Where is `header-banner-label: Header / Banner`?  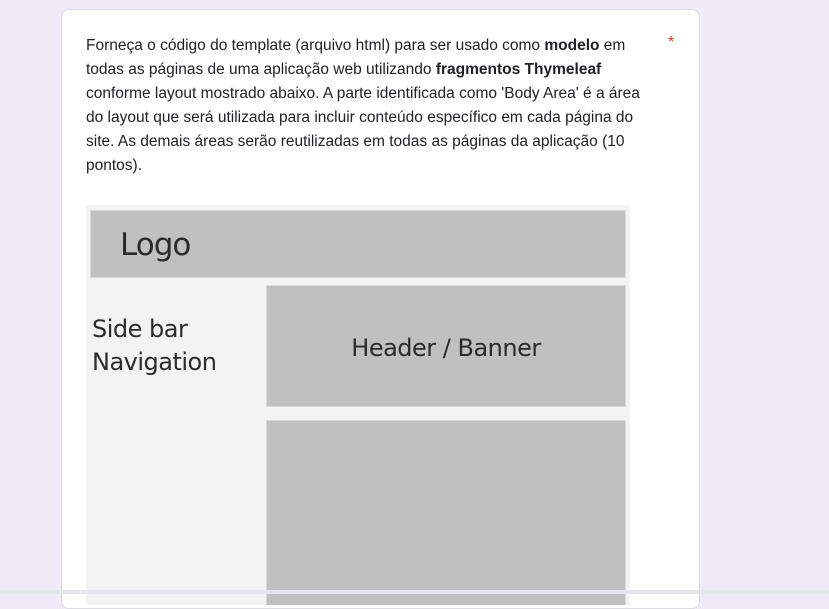 header-banner-label: Header / Banner is located at coordinates (446, 348).